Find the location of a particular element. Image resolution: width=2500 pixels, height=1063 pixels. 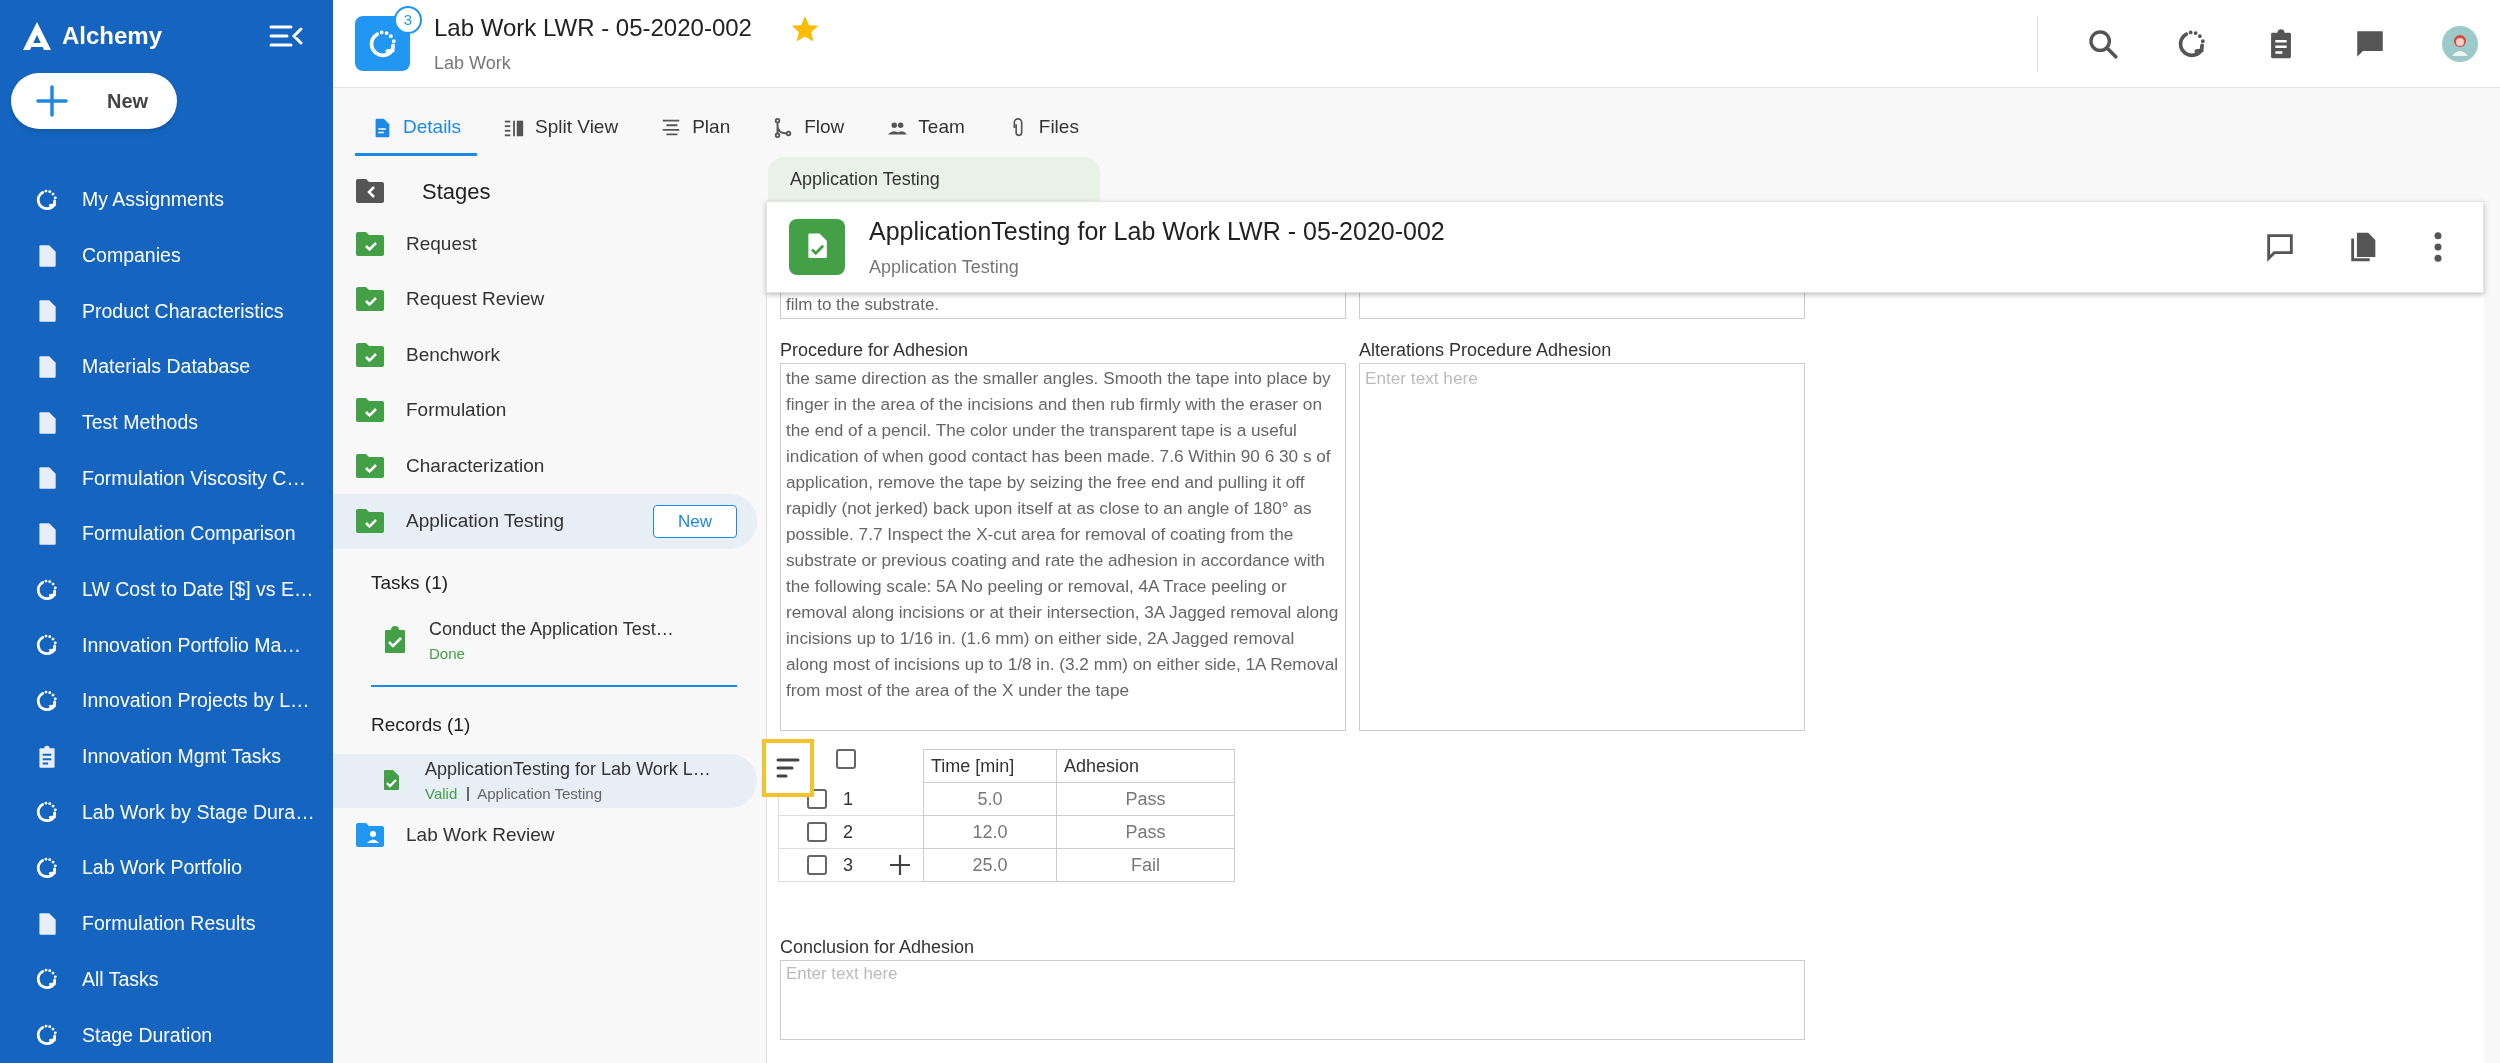

stage-item: Request is located at coordinates (545, 244).